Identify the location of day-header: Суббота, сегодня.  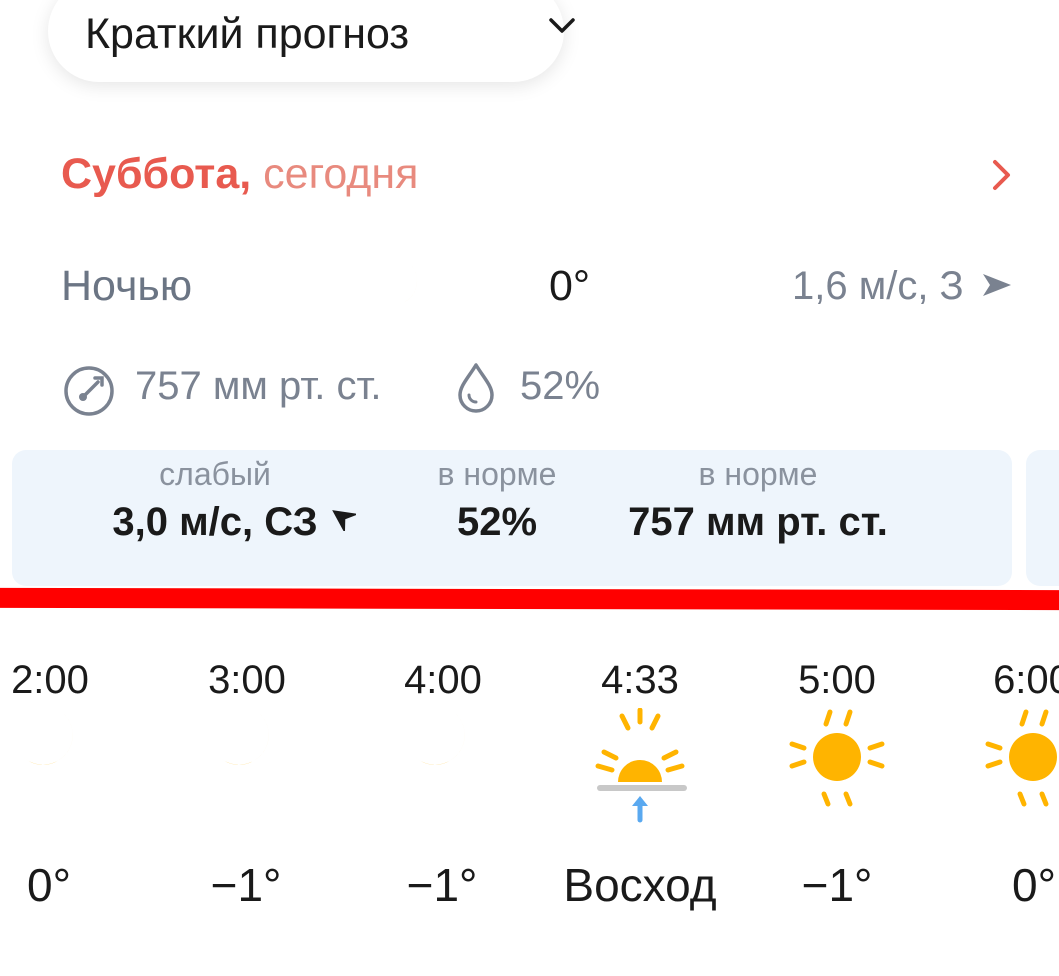
(239, 174).